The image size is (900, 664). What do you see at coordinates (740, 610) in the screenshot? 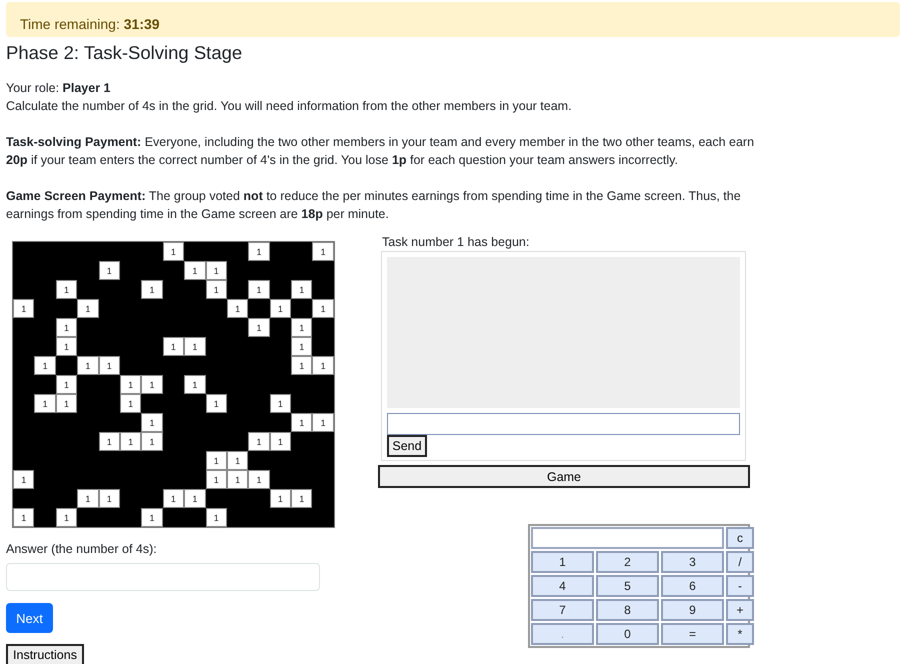
I see `calculator-key: +` at bounding box center [740, 610].